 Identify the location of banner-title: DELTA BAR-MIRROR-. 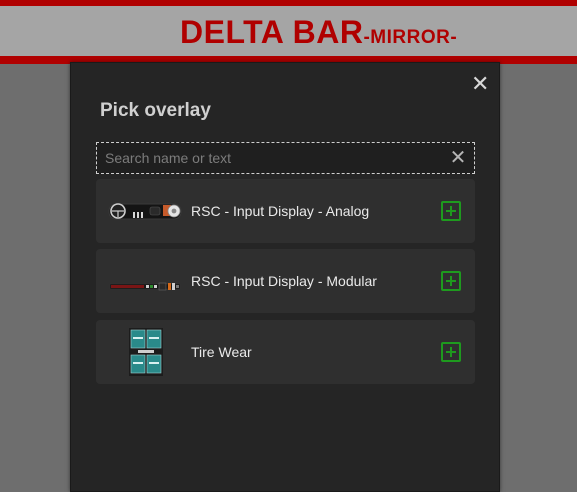
(318, 32).